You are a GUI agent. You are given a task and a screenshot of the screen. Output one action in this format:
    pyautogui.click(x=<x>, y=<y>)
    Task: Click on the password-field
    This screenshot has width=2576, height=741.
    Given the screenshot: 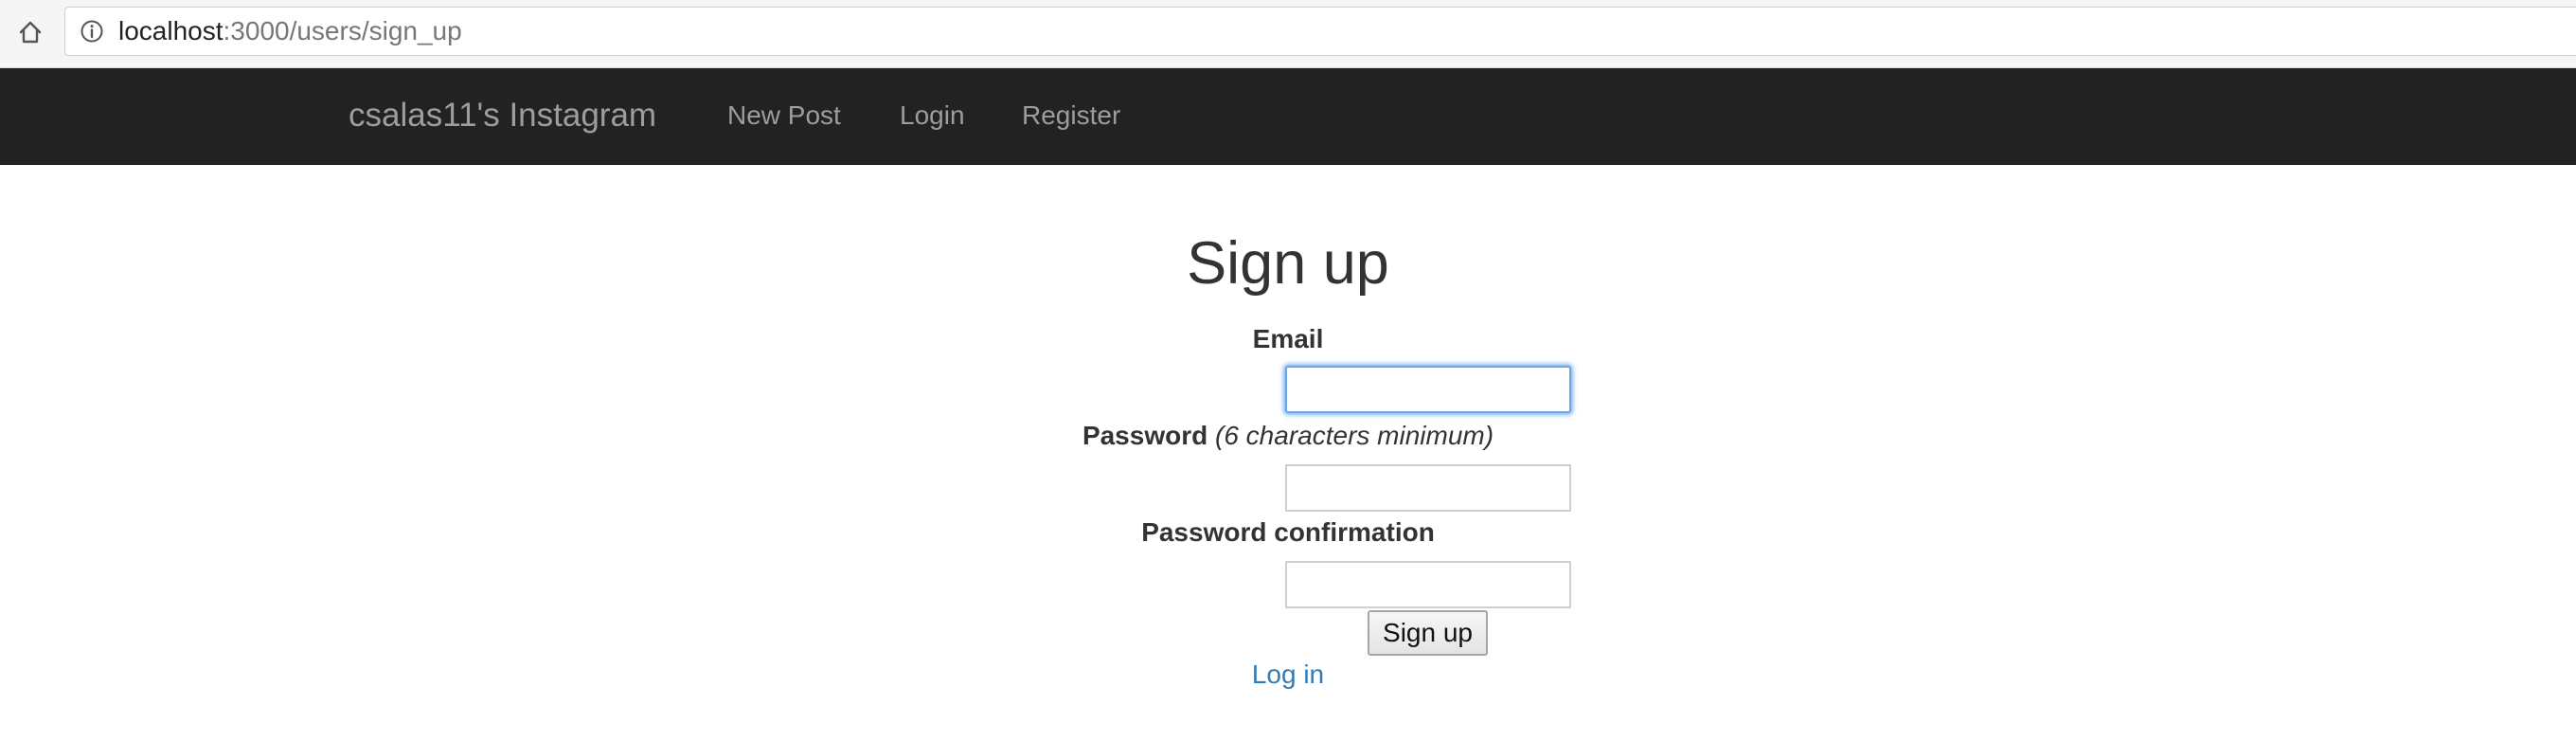 What is the action you would take?
    pyautogui.click(x=1428, y=488)
    